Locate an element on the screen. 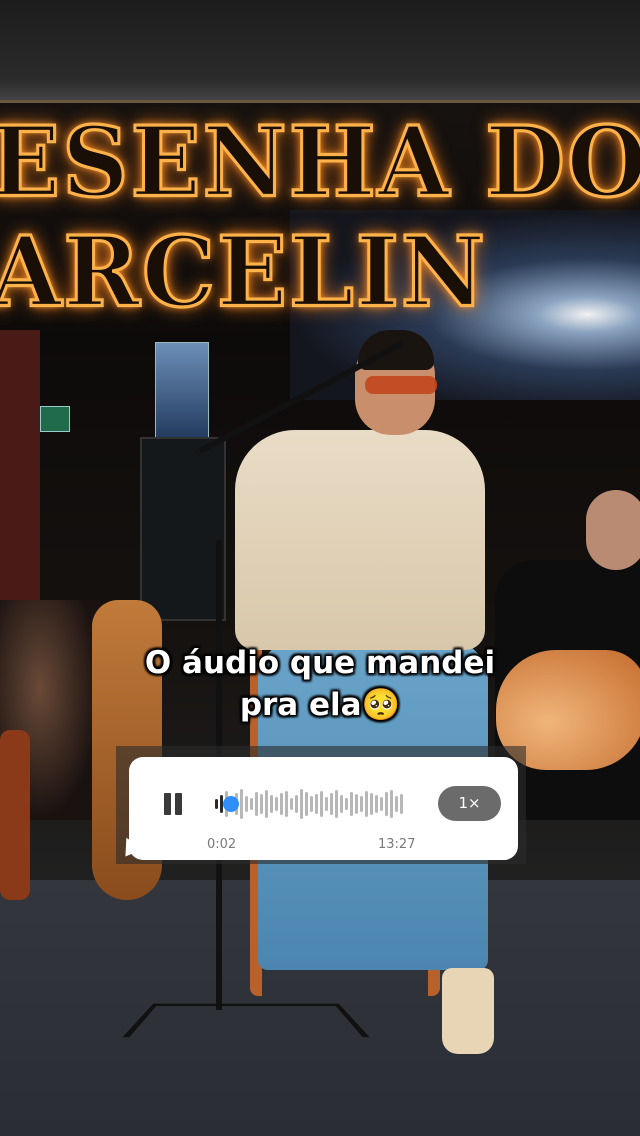  red-wall is located at coordinates (20, 470).